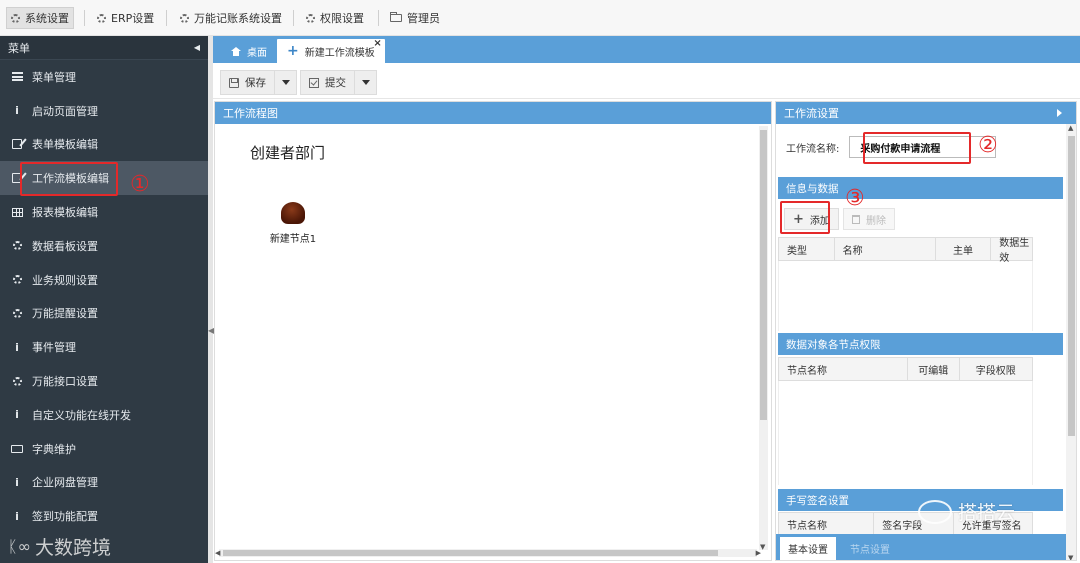  Describe the element at coordinates (1070, 557) in the screenshot. I see `scroll-down-icon: ▼` at that location.